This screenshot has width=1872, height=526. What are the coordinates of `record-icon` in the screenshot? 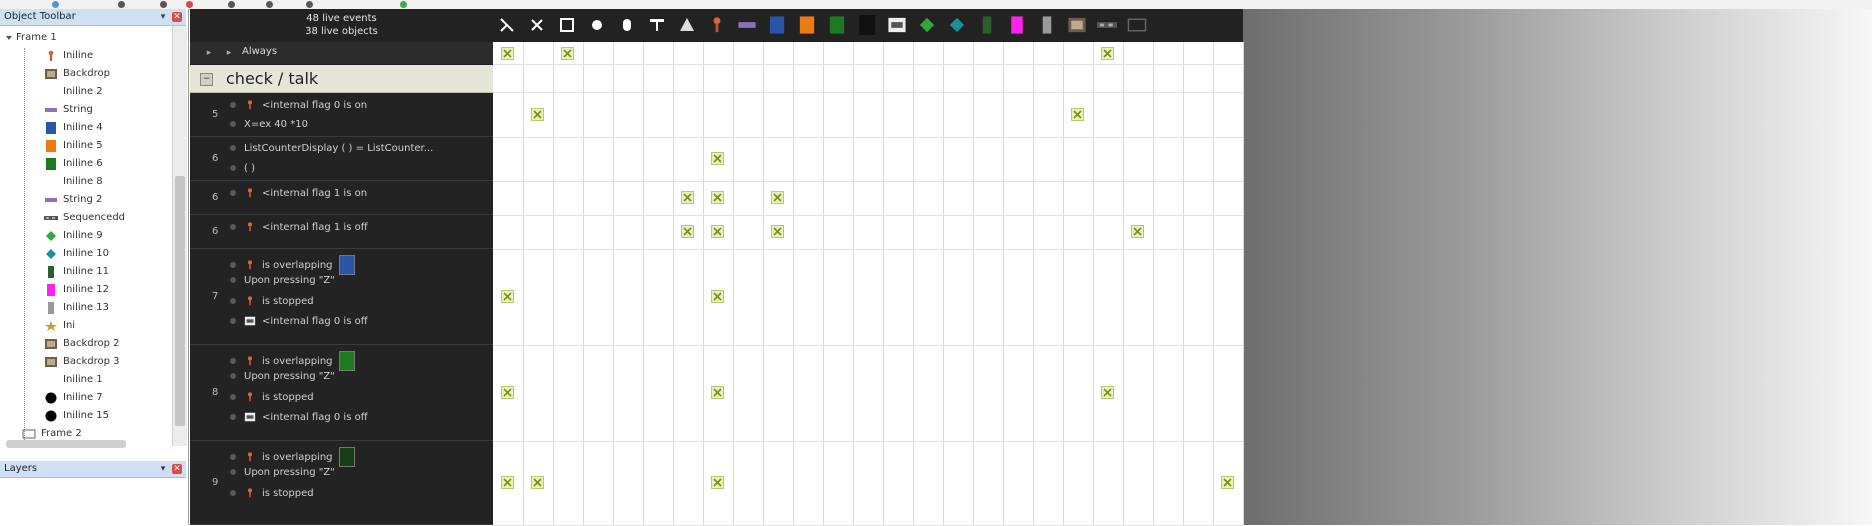 It's located at (189, 4).